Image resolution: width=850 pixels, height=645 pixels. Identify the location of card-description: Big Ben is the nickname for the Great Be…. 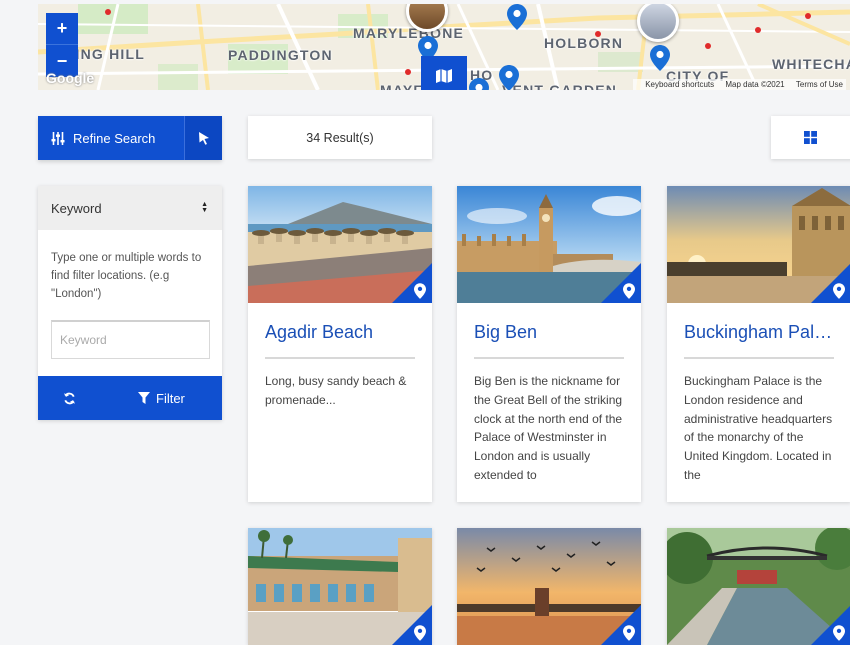
(548, 427).